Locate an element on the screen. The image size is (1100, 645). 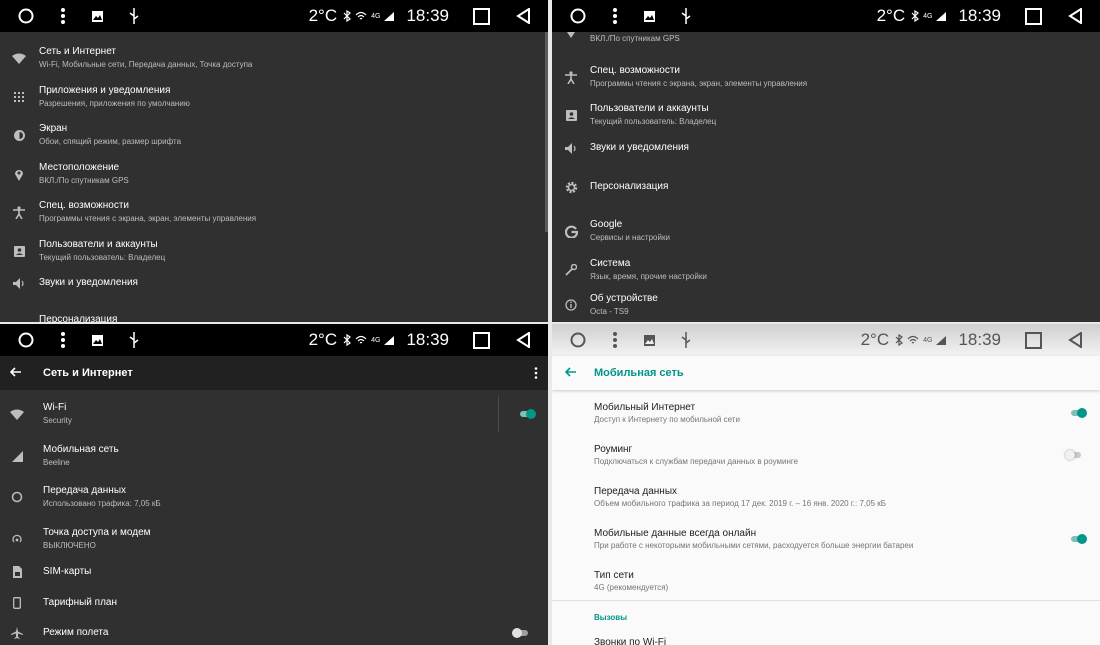
airplane-mode-toggle is located at coordinates (520, 633).